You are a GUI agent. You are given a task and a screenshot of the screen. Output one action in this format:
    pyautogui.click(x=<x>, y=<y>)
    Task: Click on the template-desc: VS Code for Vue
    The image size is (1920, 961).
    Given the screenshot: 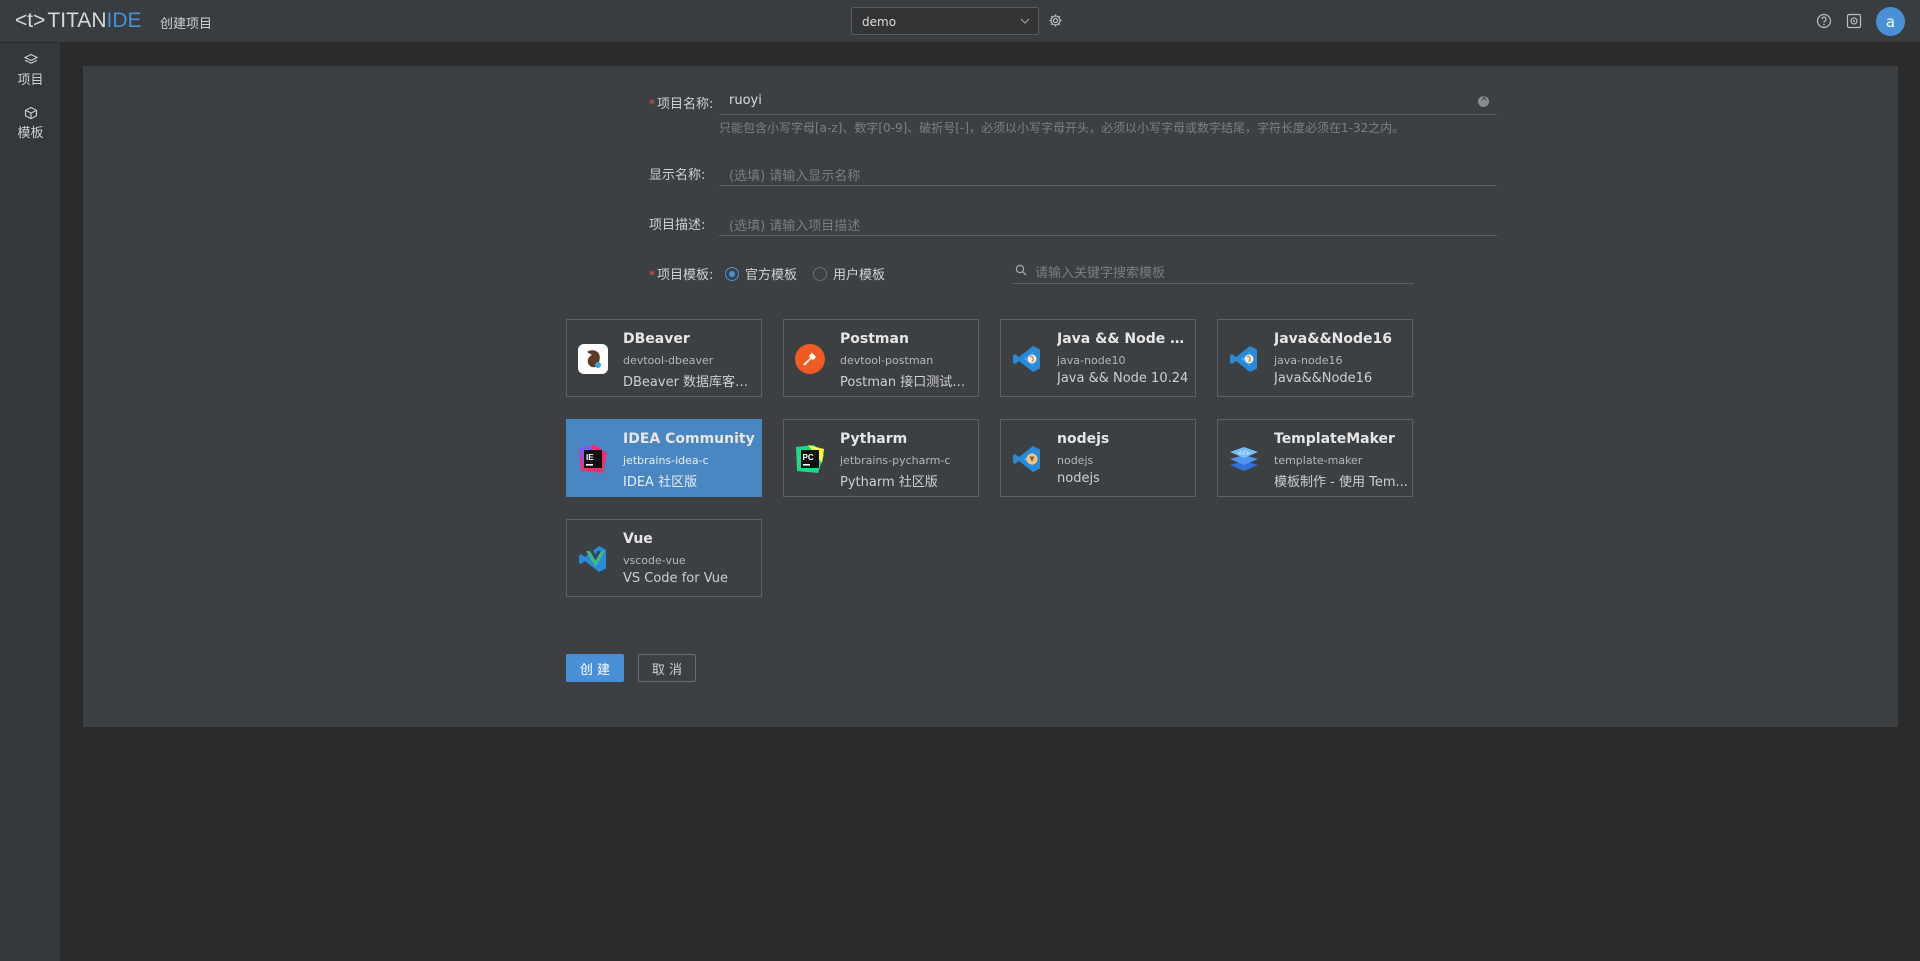 What is the action you would take?
    pyautogui.click(x=675, y=578)
    